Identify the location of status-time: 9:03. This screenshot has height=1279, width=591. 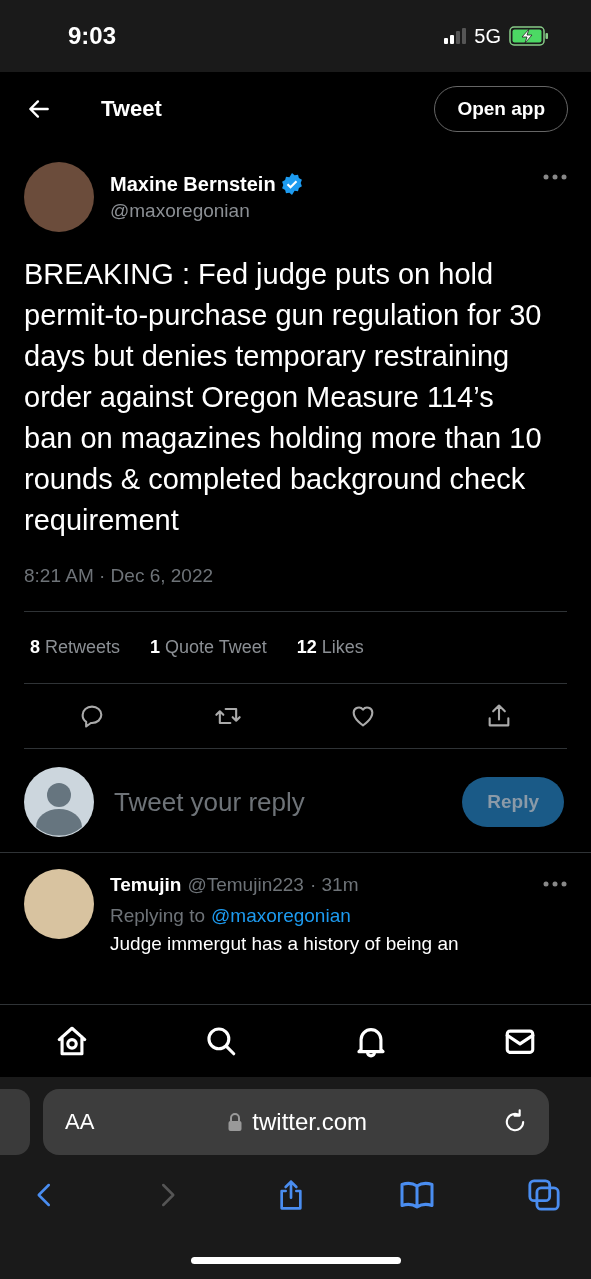
(92, 36).